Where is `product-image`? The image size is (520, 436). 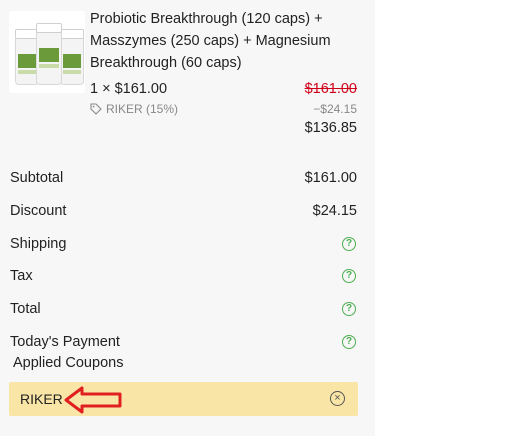 product-image is located at coordinates (47, 52).